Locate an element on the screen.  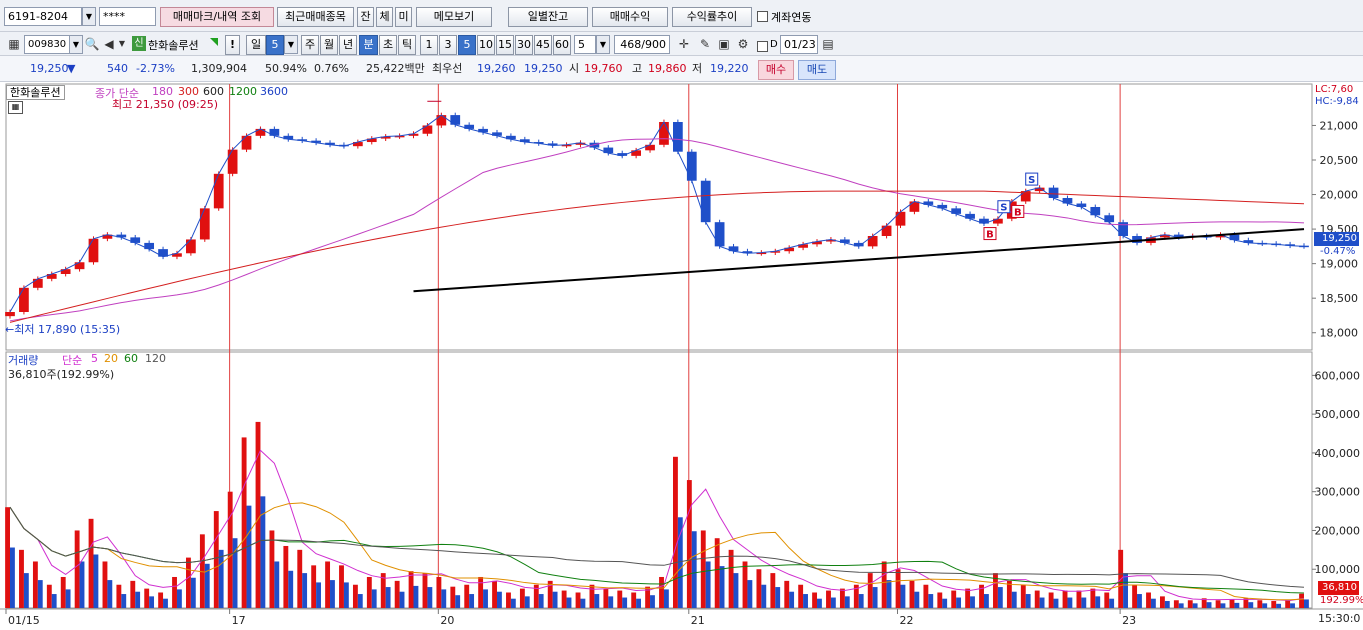
custom-interval-dropdown-icon: ▼ is located at coordinates (603, 44).